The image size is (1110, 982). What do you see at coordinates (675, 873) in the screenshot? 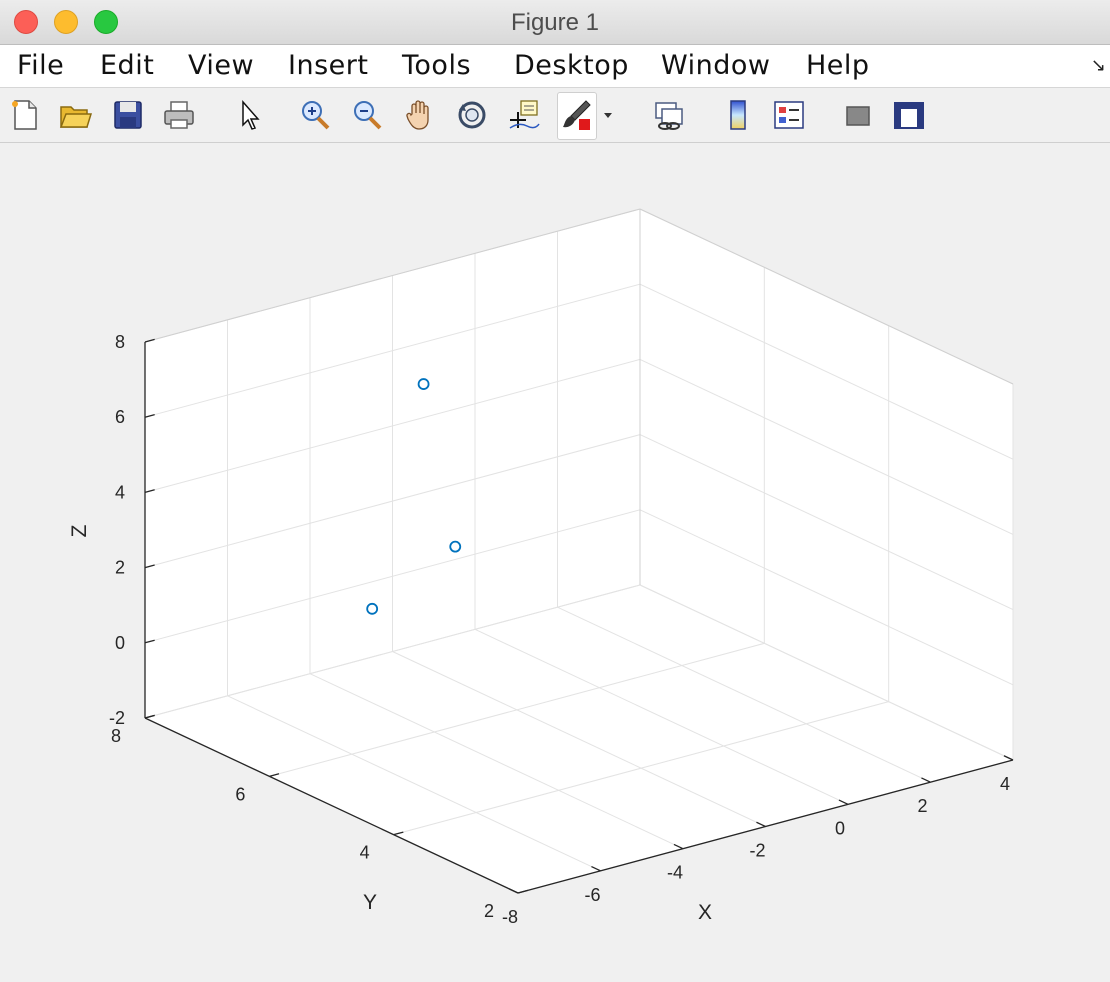
I see `x-tick-label: -4` at bounding box center [675, 873].